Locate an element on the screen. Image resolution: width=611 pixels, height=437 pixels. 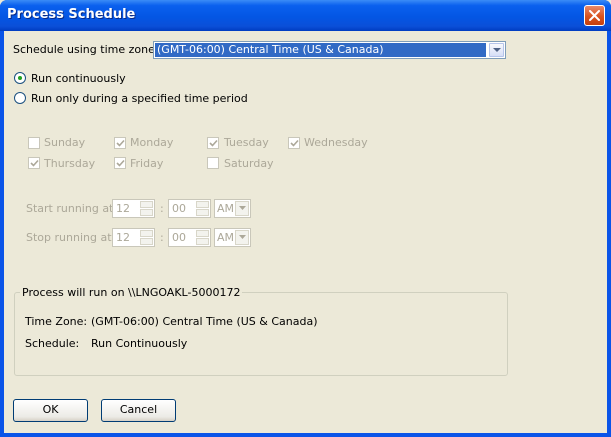
start-running-label: Start running at: is located at coordinates (72, 208).